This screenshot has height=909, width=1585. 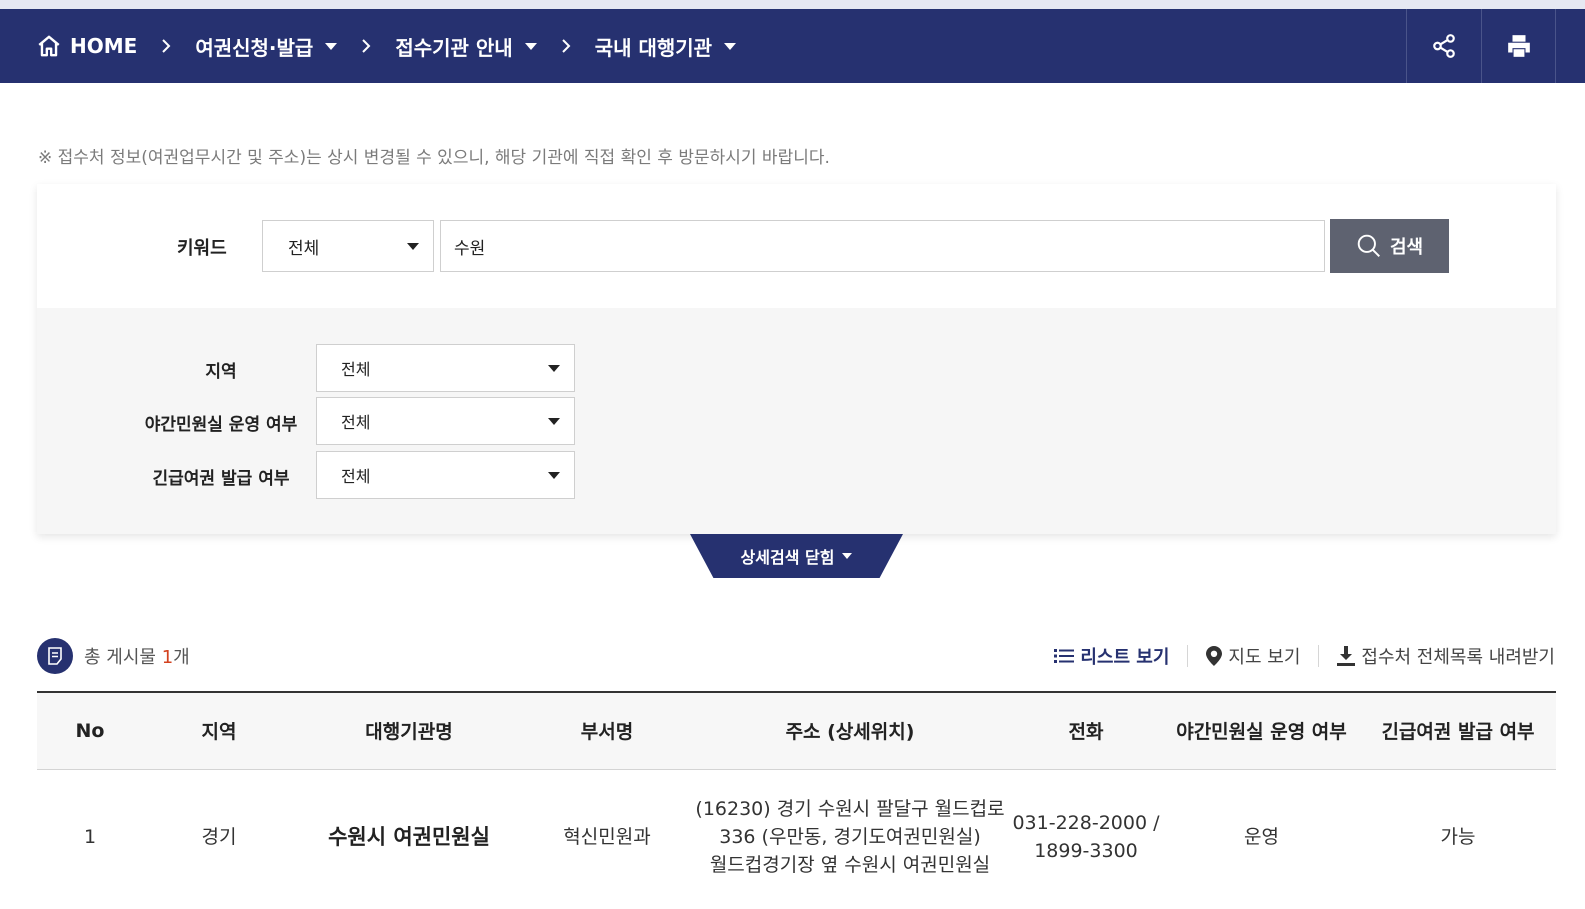 I want to click on print-button, so click(x=1518, y=46).